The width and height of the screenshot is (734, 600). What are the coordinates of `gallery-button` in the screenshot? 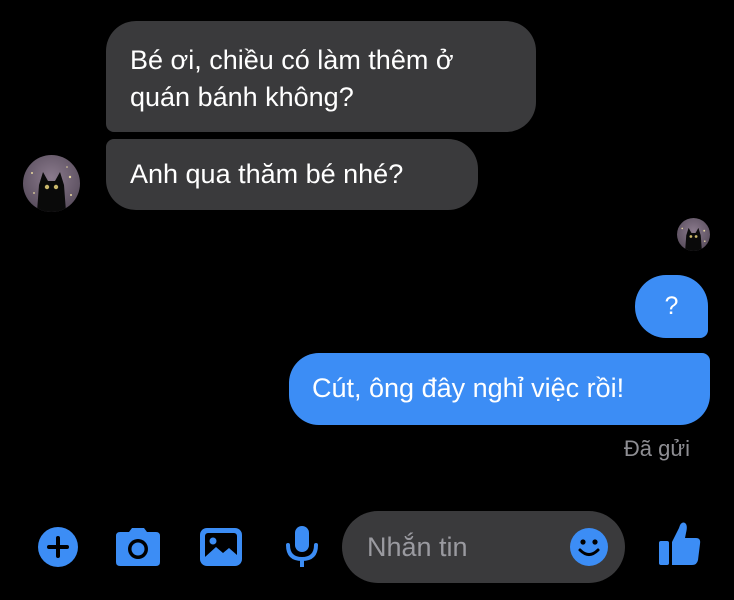 It's located at (221, 547).